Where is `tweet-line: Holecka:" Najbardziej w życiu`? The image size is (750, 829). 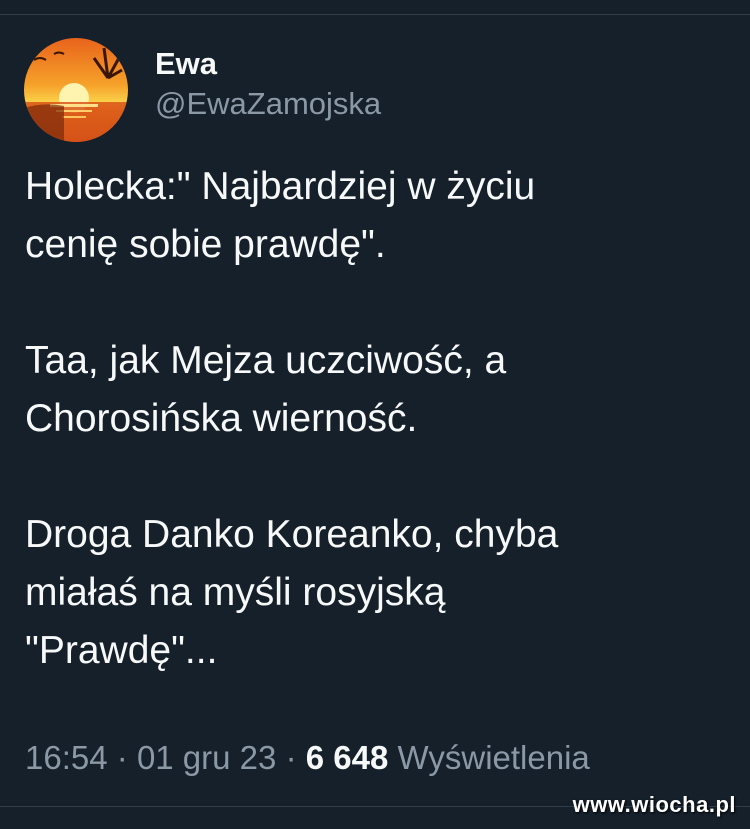 tweet-line: Holecka:" Najbardziej w życiu is located at coordinates (280, 186).